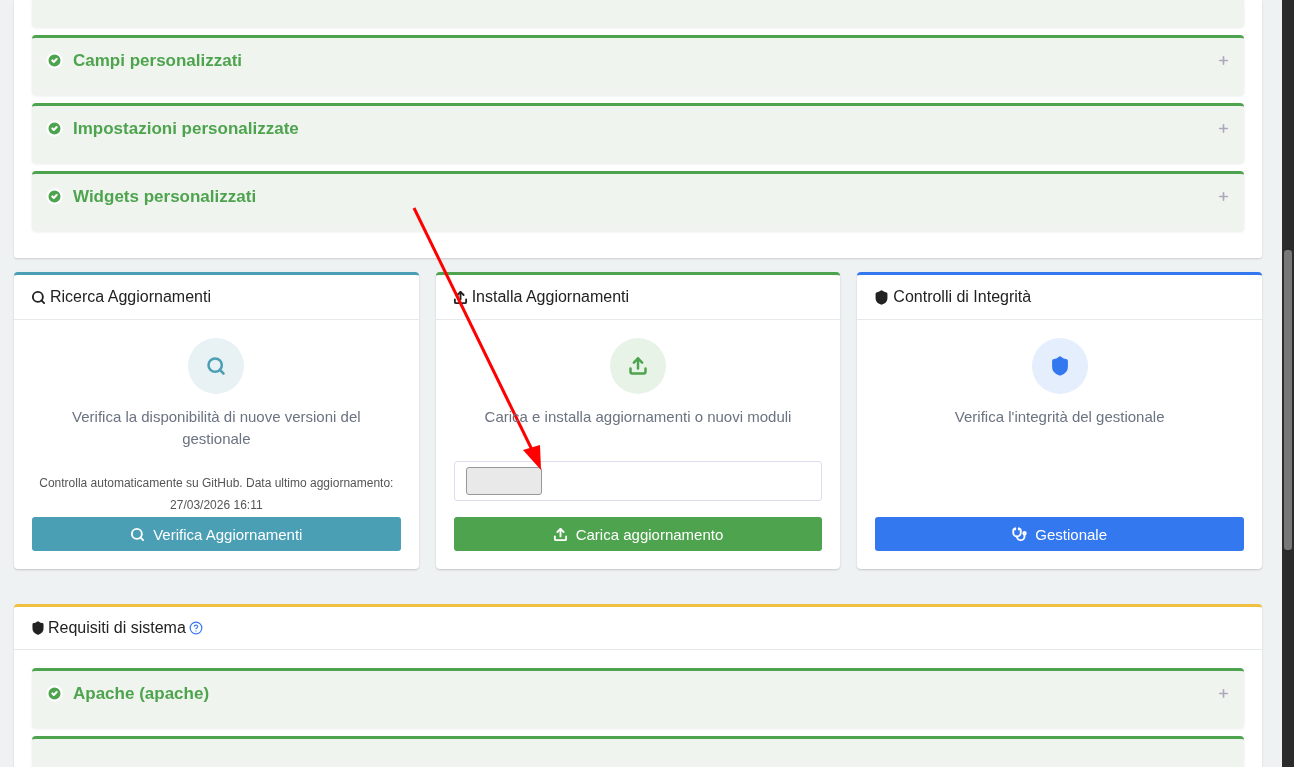 The width and height of the screenshot is (1294, 767). I want to click on card-title: Ricerca Aggiornamenti, so click(130, 297).